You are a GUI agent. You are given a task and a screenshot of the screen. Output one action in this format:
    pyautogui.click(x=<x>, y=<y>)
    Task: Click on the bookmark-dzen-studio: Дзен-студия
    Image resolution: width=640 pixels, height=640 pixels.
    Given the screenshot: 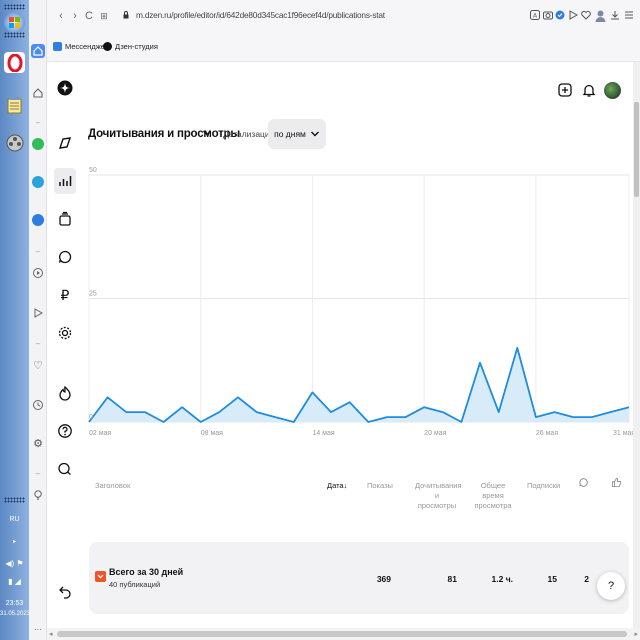 What is the action you would take?
    pyautogui.click(x=130, y=46)
    